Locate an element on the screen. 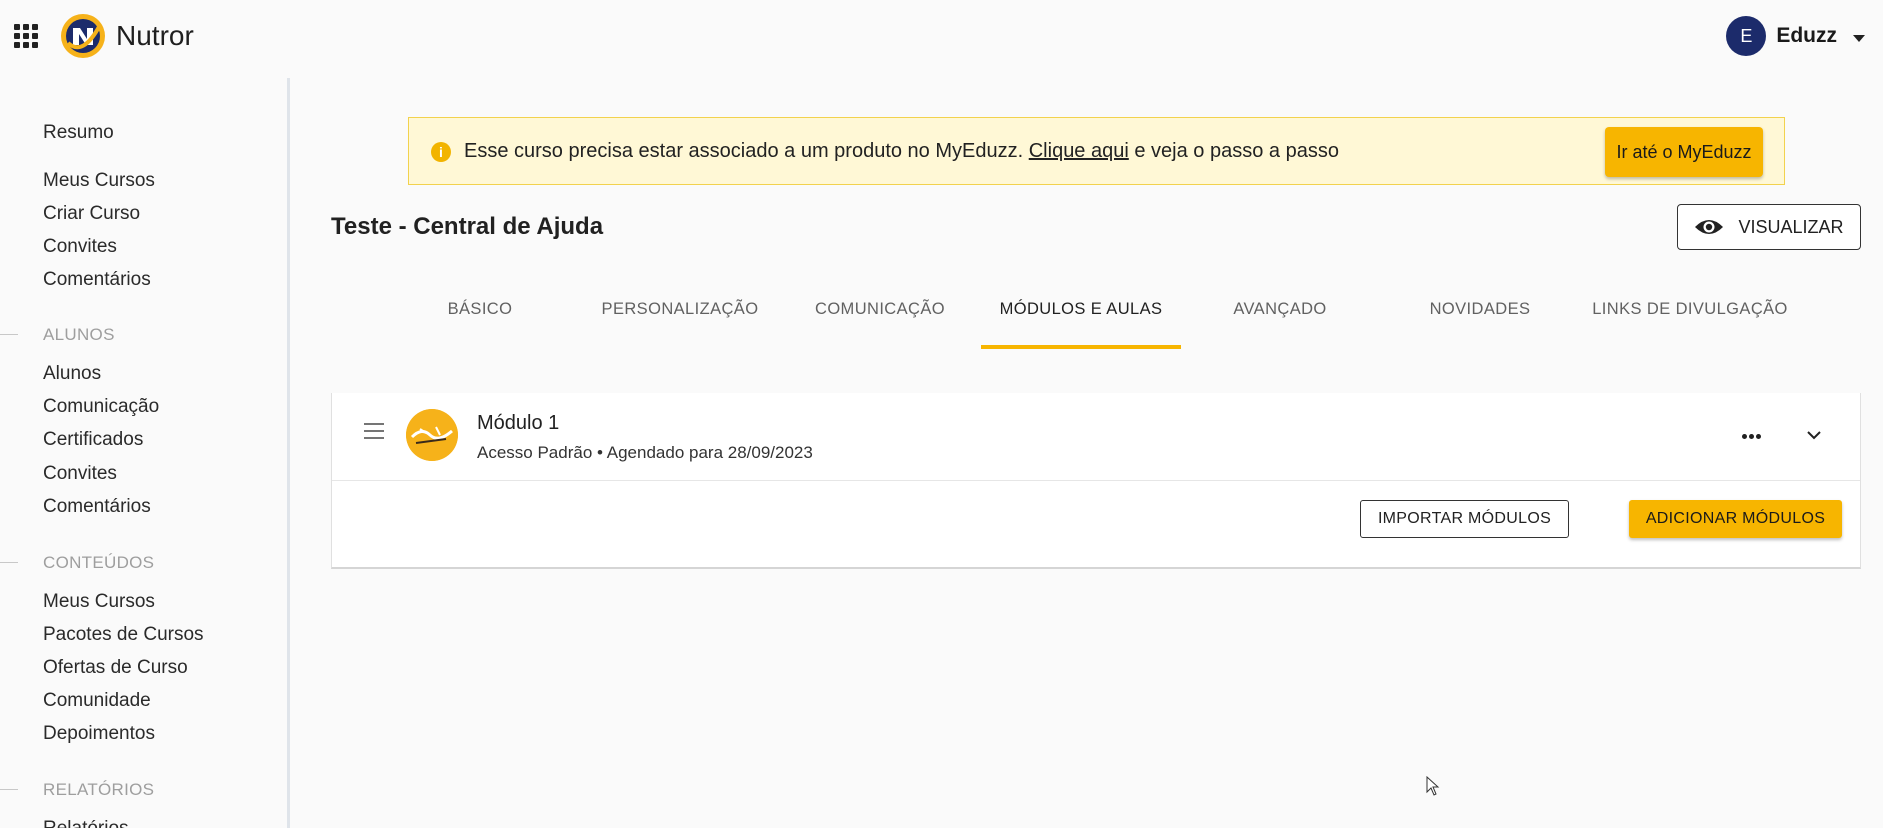  sidebar-item-certificados: Certificados is located at coordinates (93, 440).